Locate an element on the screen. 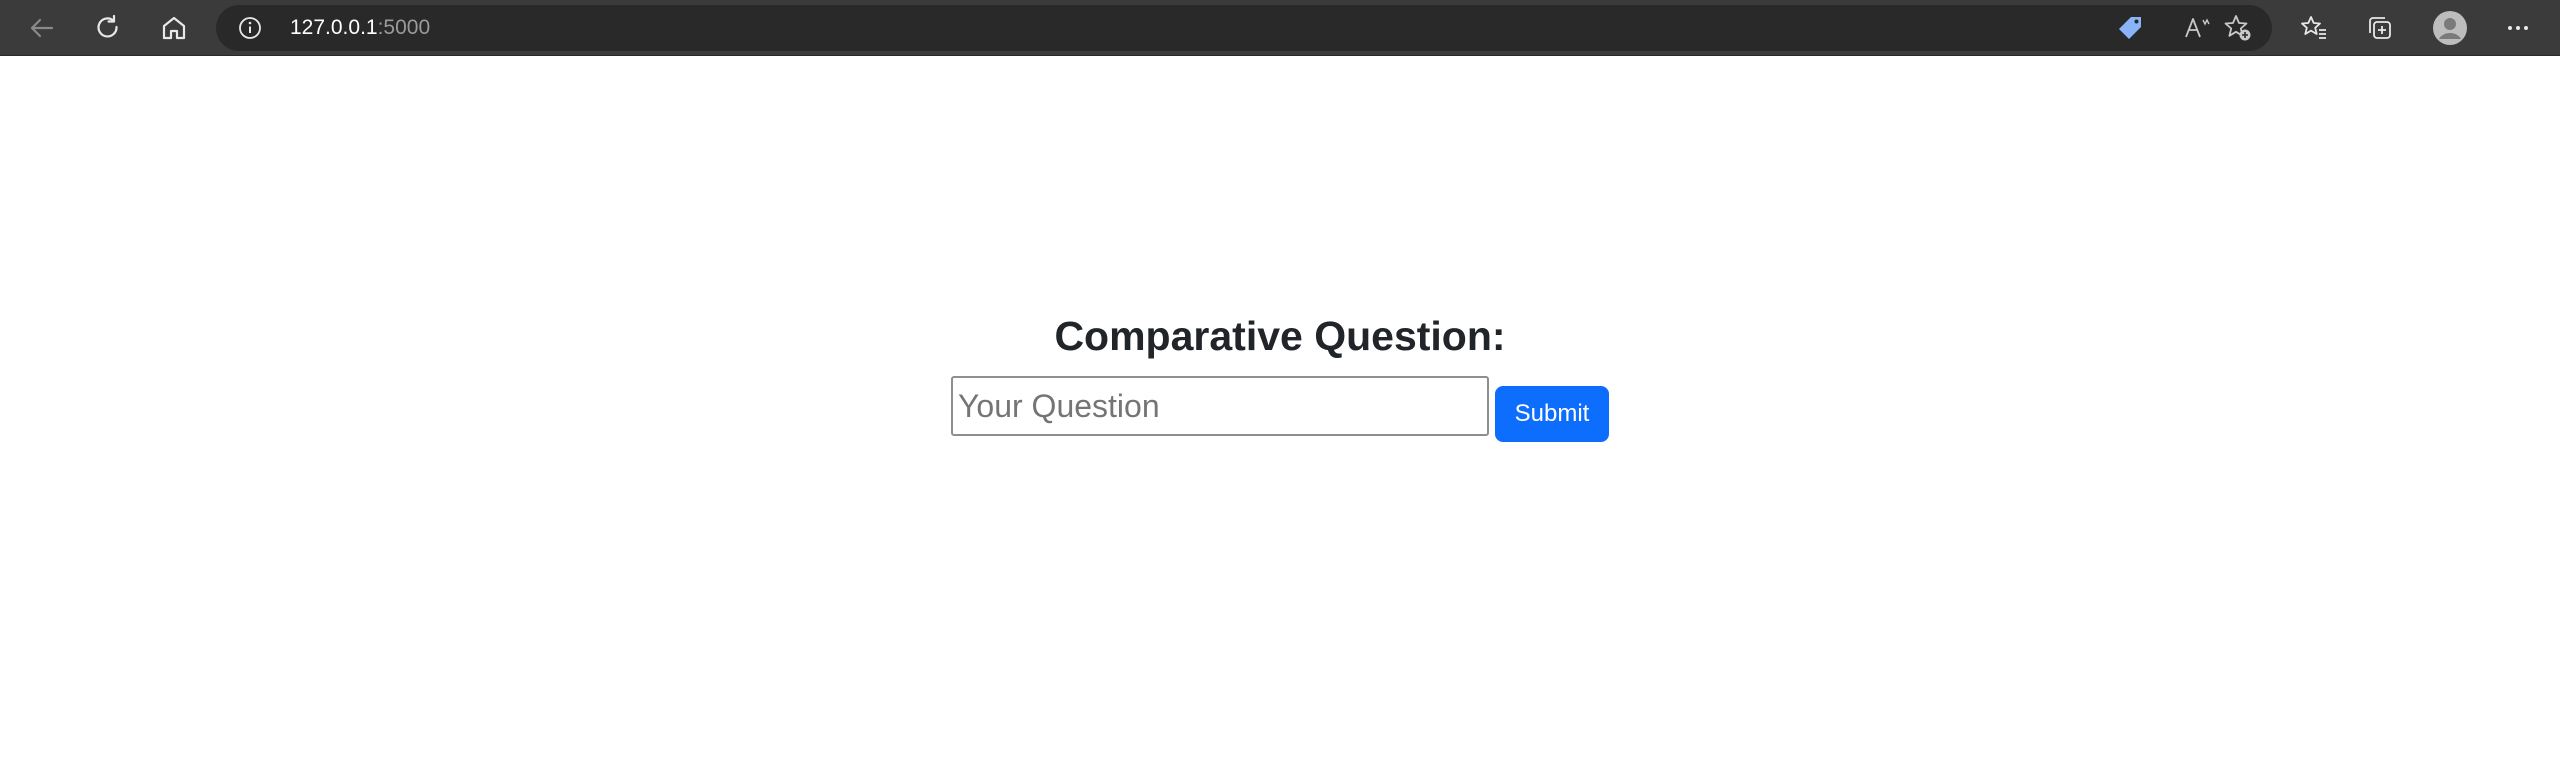  add-favorite-icon is located at coordinates (2238, 28).